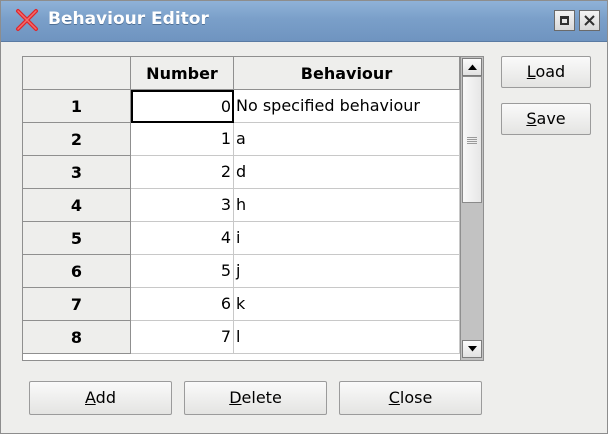  What do you see at coordinates (471, 208) in the screenshot?
I see `vertical-scrollbar` at bounding box center [471, 208].